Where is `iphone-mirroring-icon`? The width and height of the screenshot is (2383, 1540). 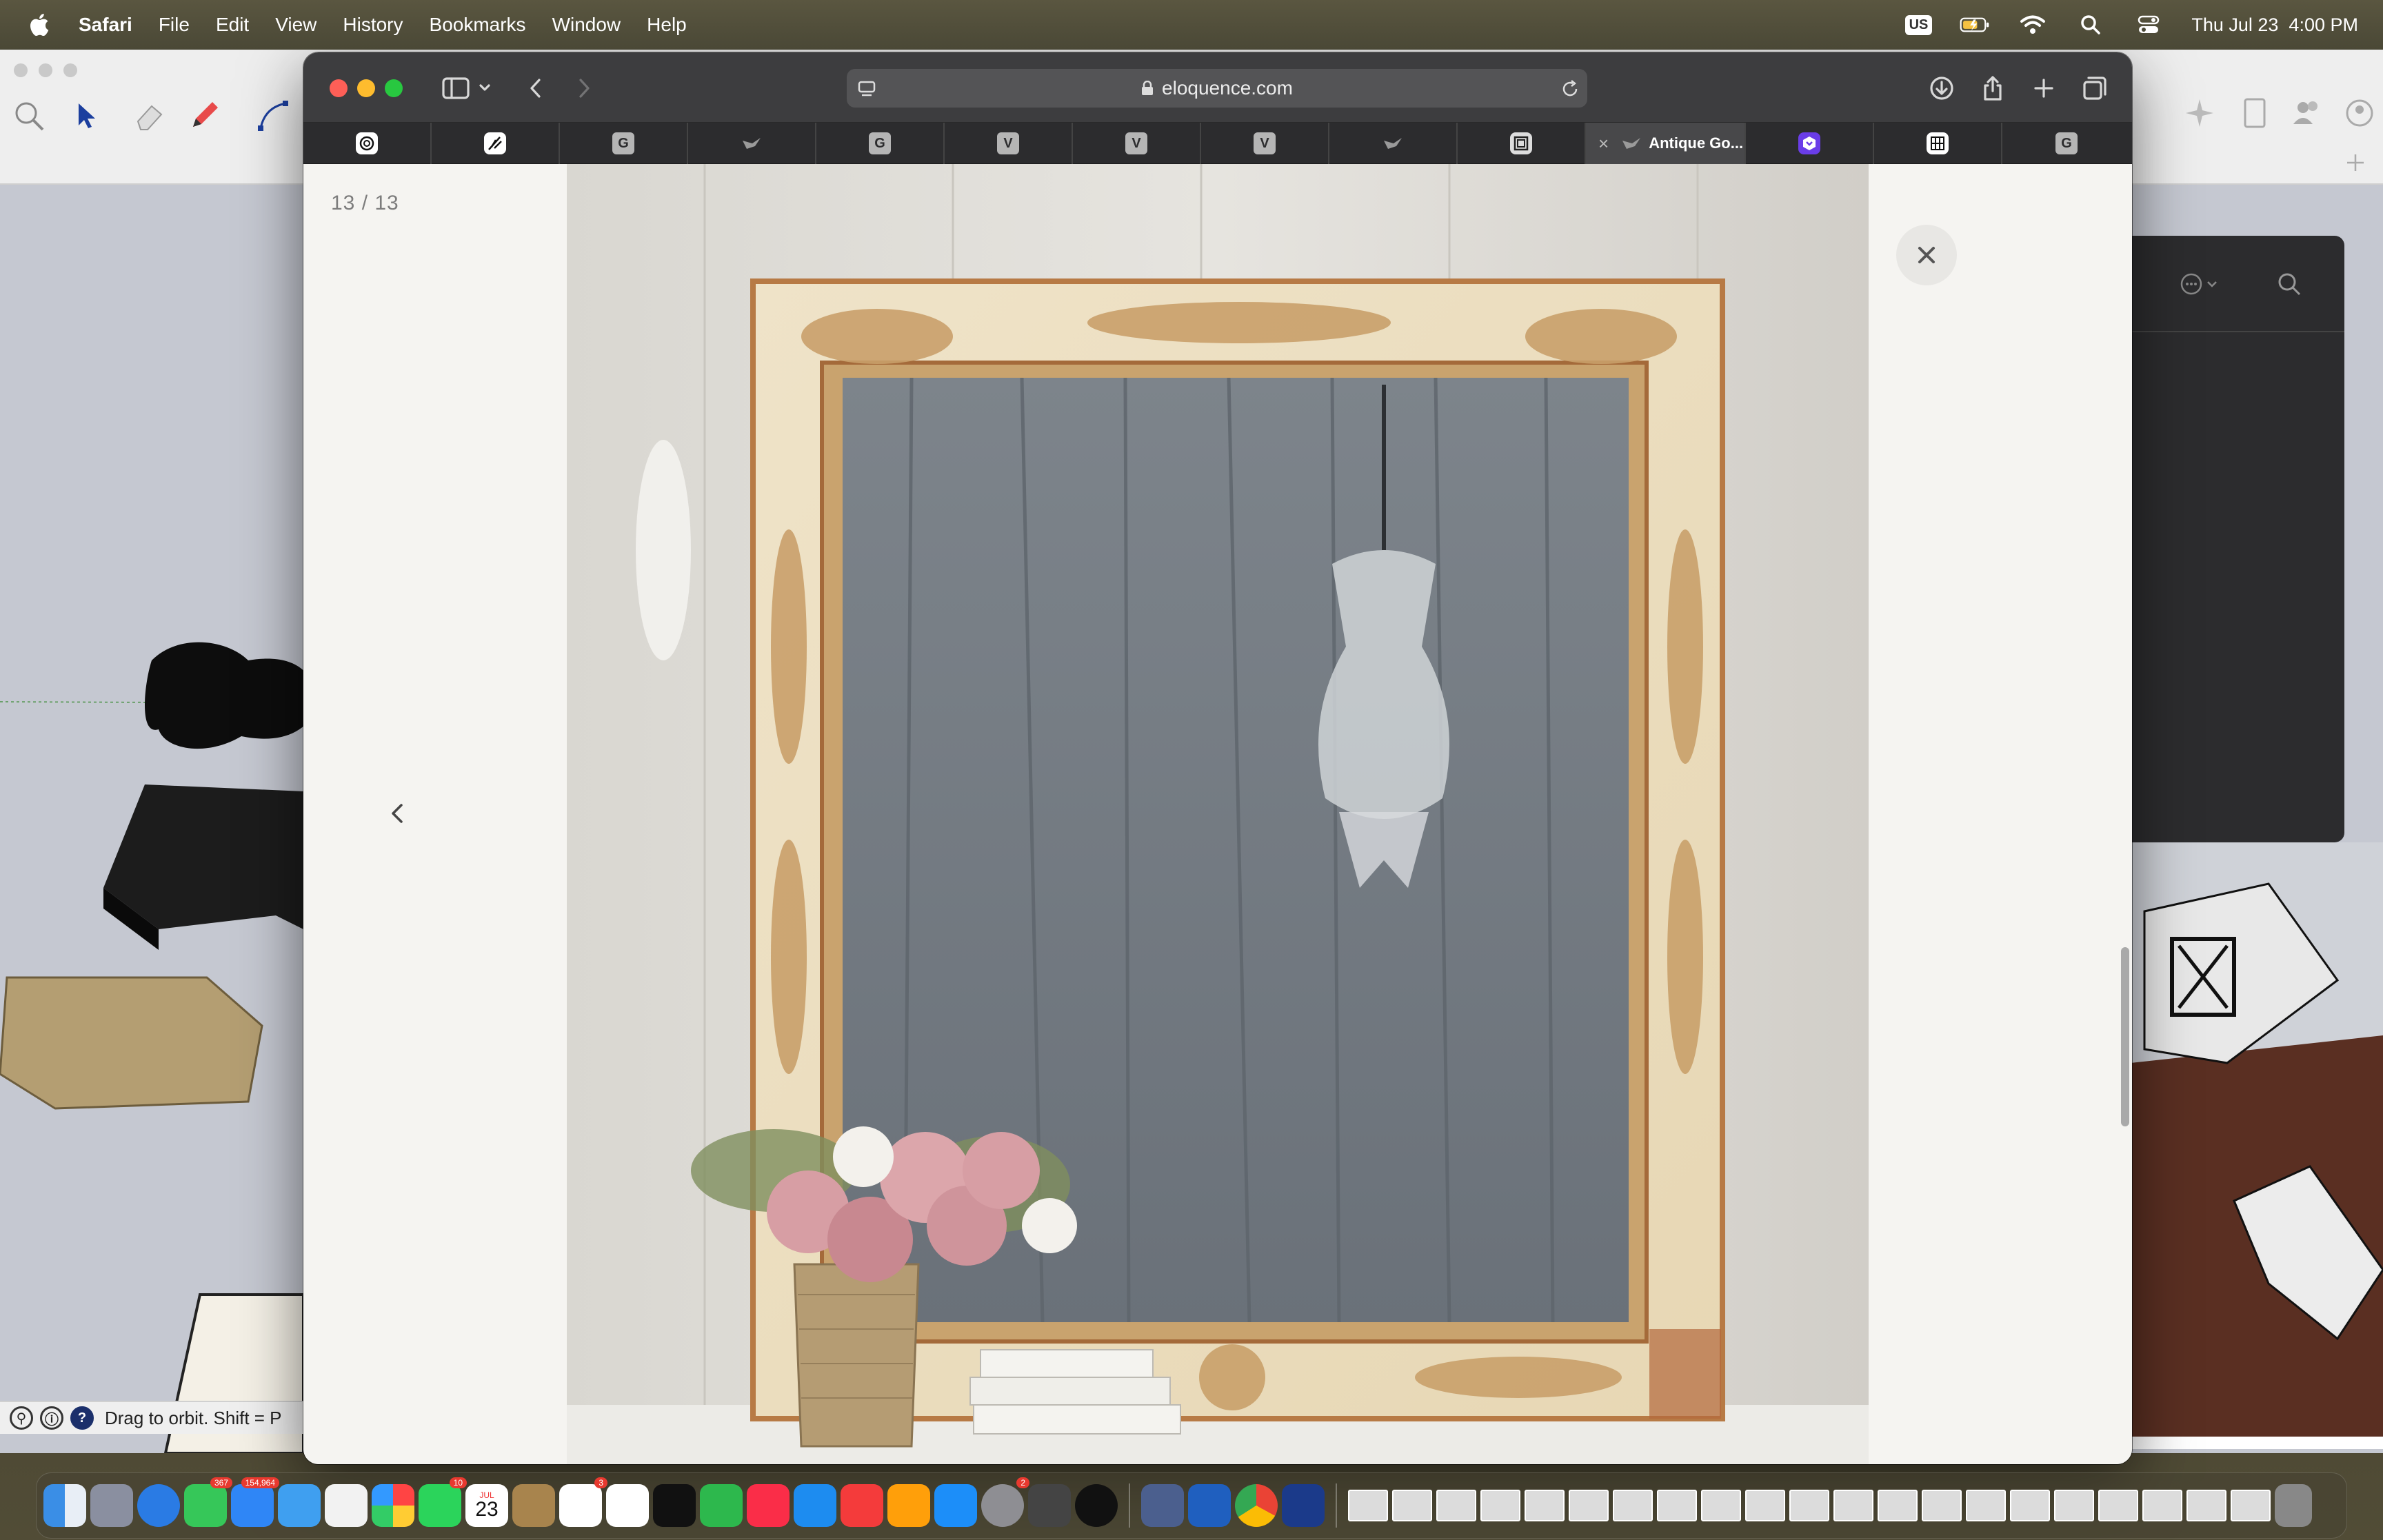
iphone-mirroring-icon is located at coordinates (1049, 1505).